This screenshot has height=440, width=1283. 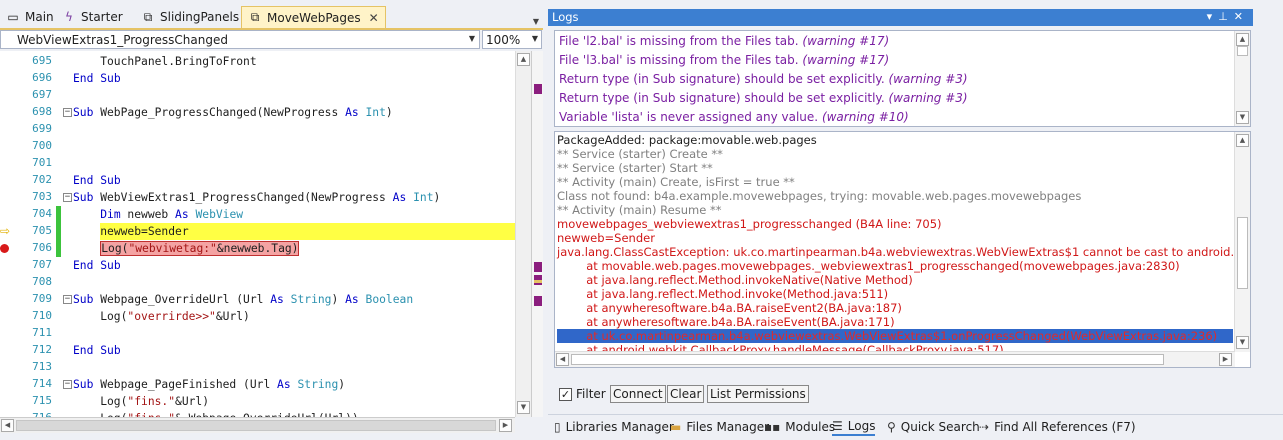 I want to click on bottom-tab-files-manager: ▬ Files Manager, so click(x=719, y=427).